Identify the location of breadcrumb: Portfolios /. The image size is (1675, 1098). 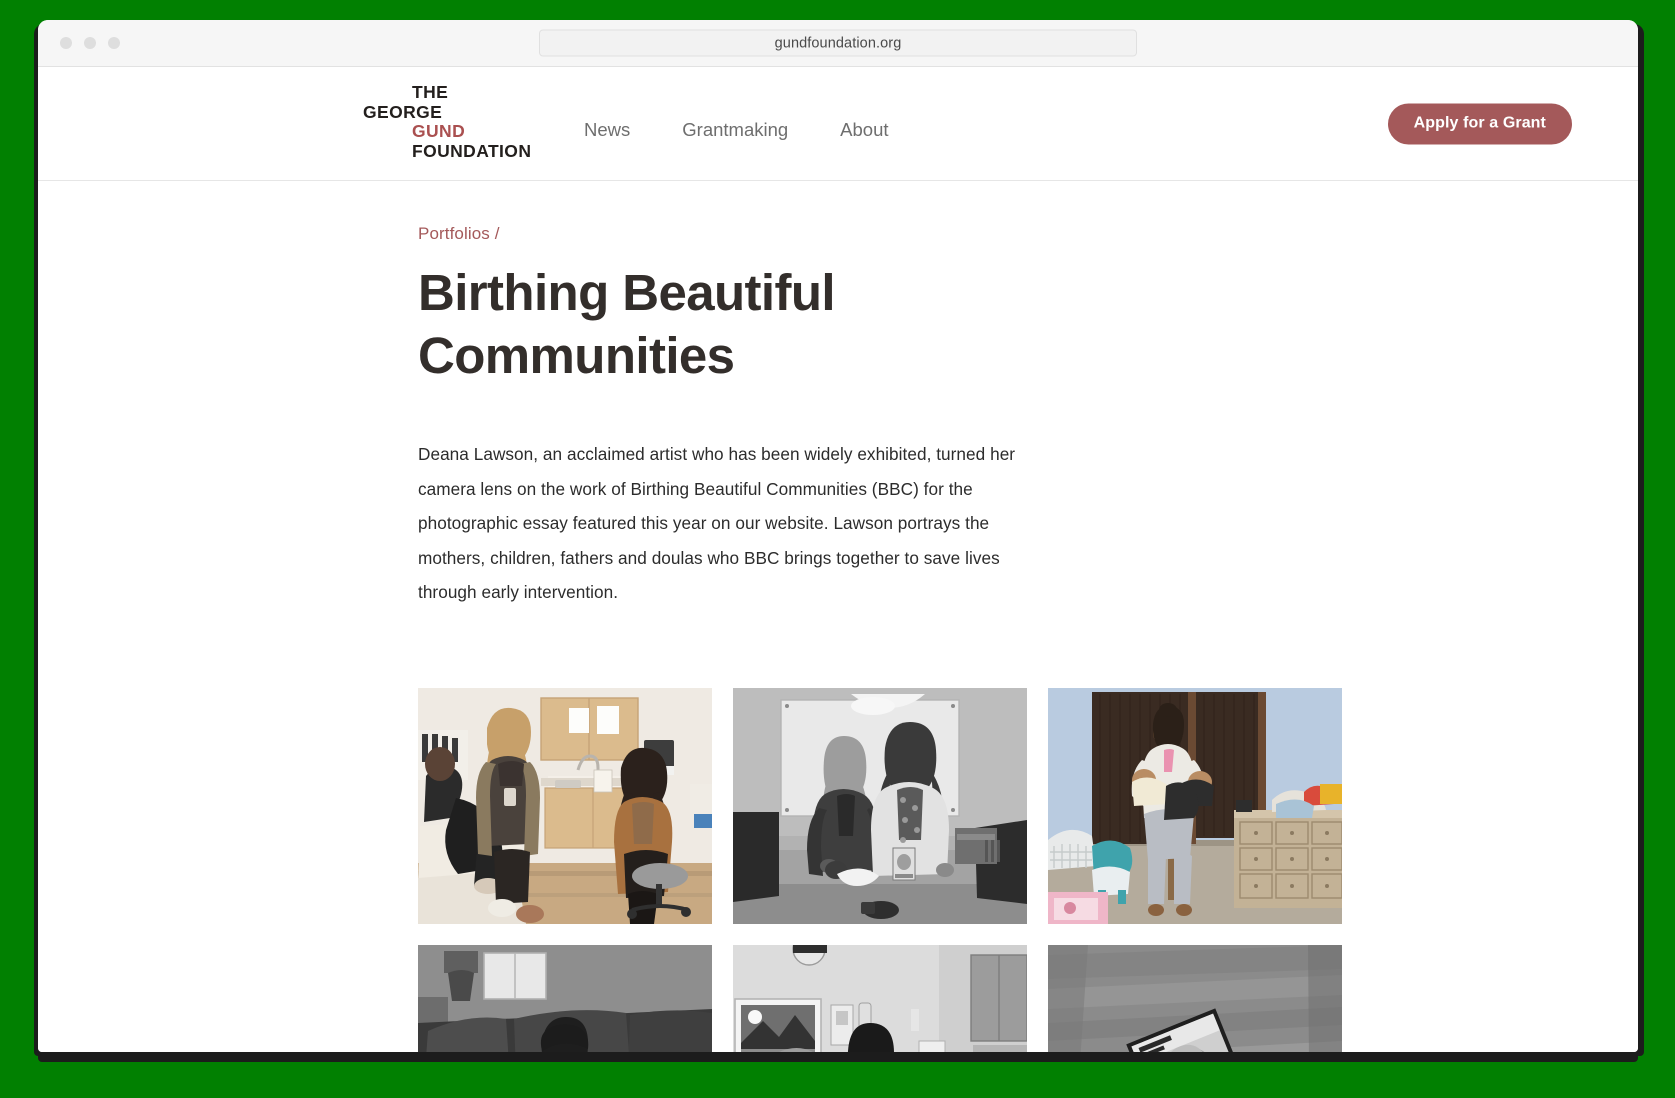
(908, 234).